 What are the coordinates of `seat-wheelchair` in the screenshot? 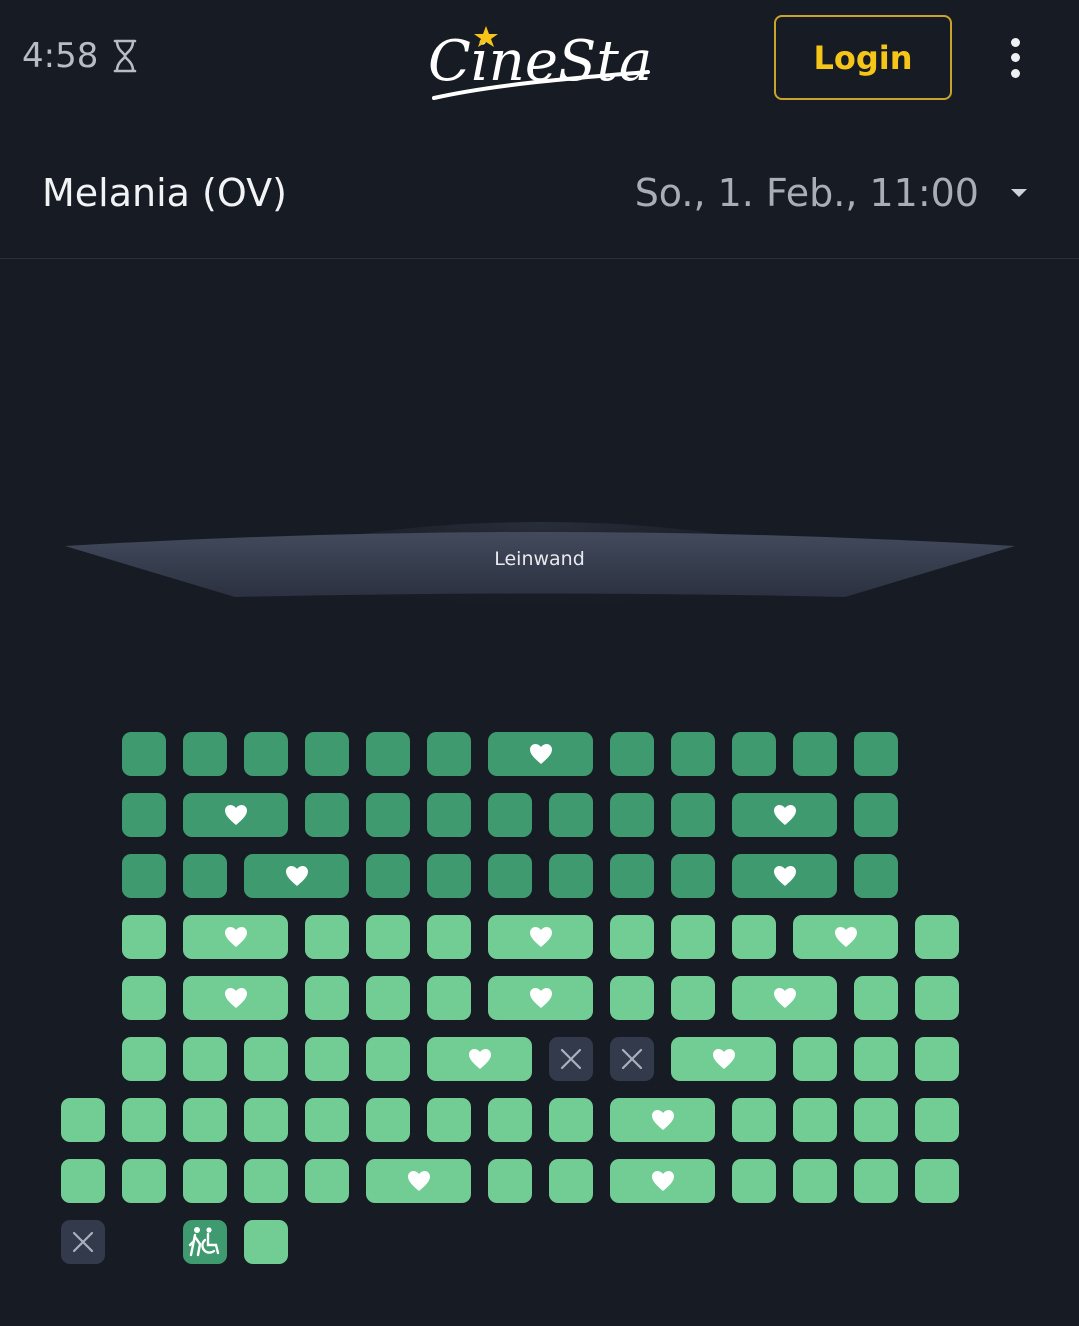 It's located at (205, 1242).